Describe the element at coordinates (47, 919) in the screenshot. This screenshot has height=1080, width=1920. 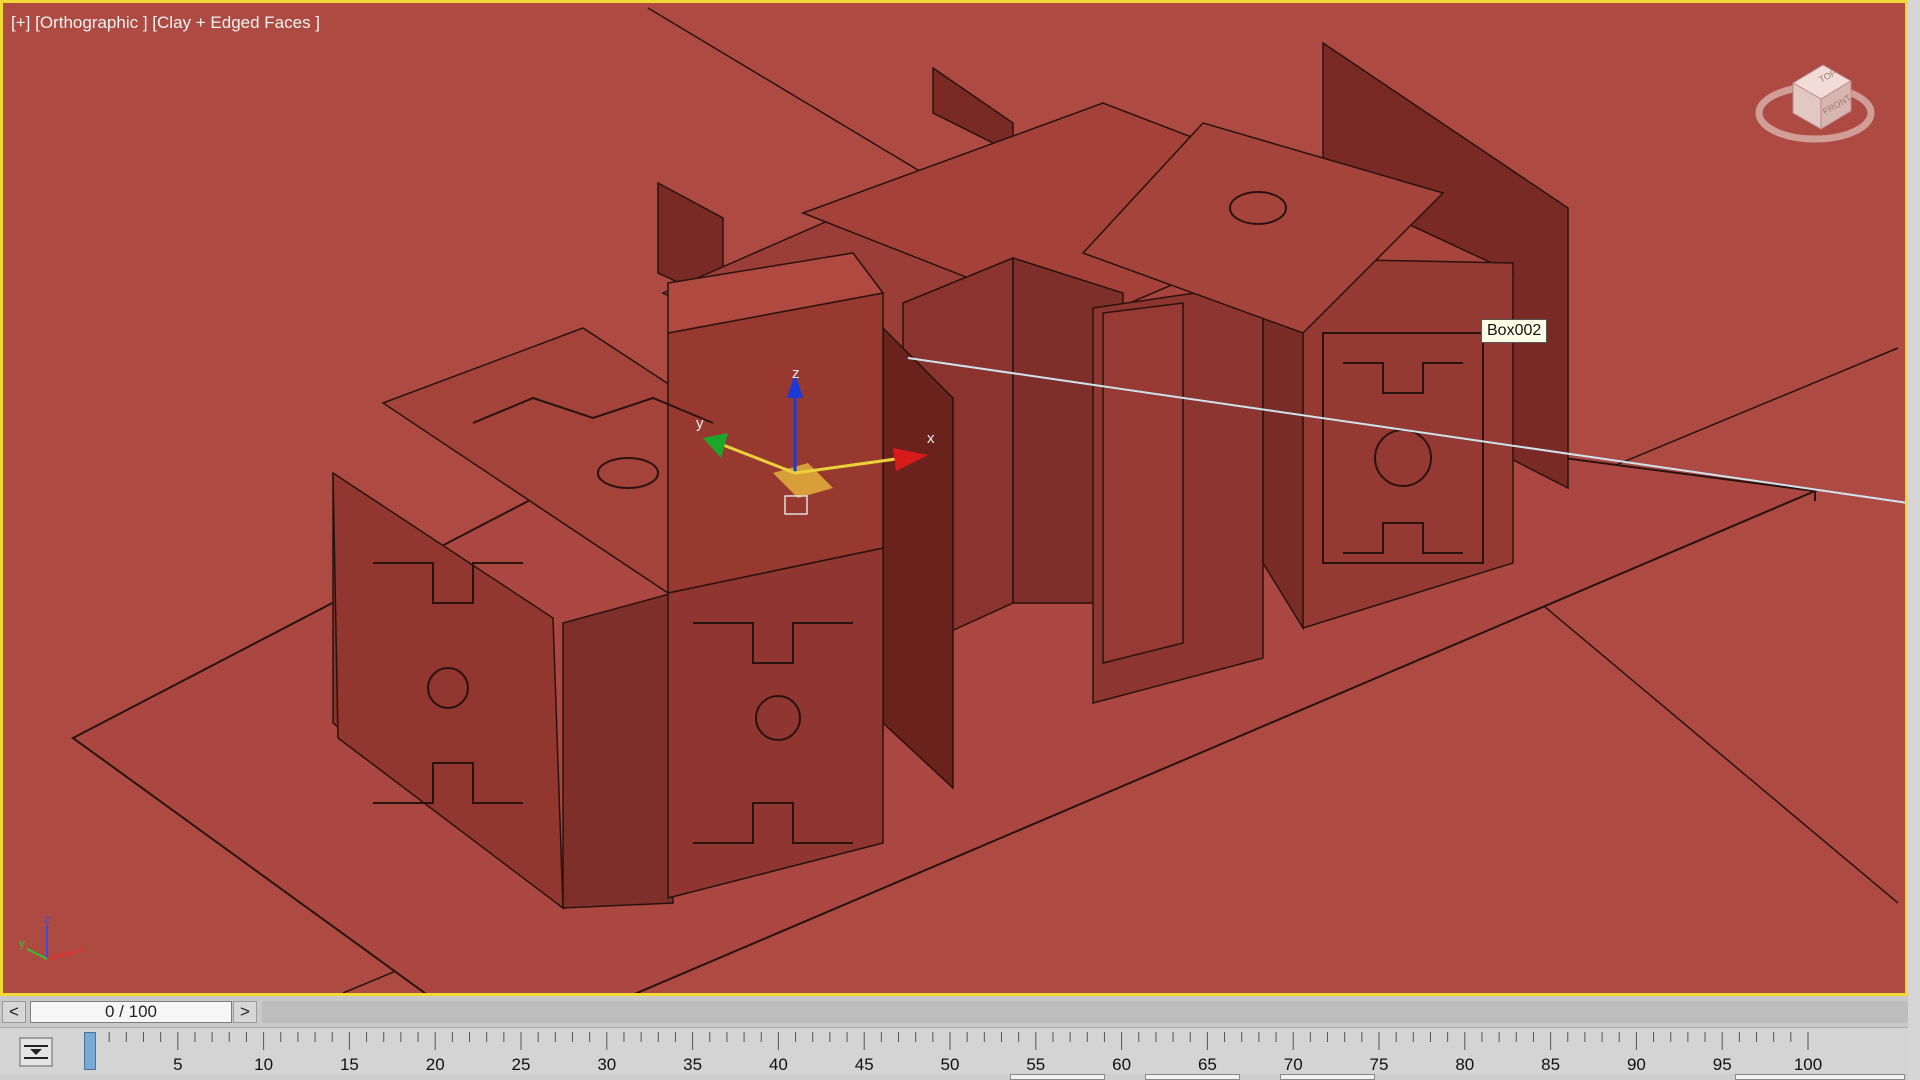
I see `tripod-z-label: z` at that location.